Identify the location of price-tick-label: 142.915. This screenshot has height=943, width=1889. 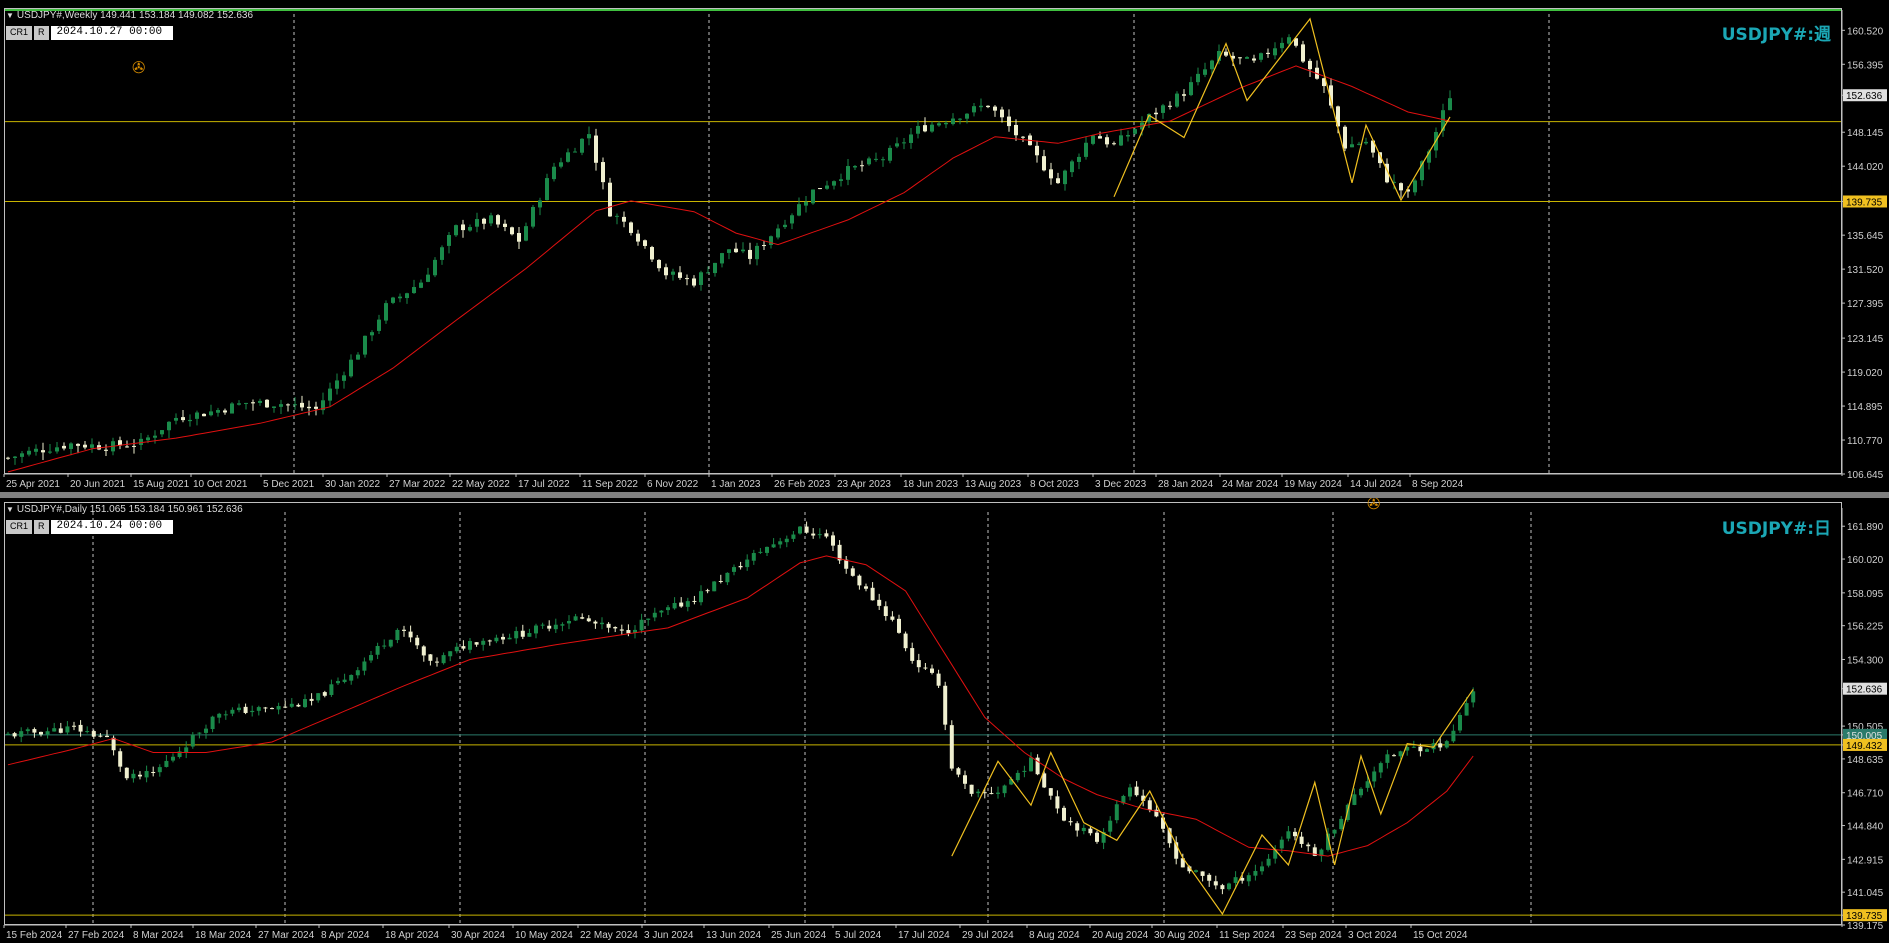
(1865, 860).